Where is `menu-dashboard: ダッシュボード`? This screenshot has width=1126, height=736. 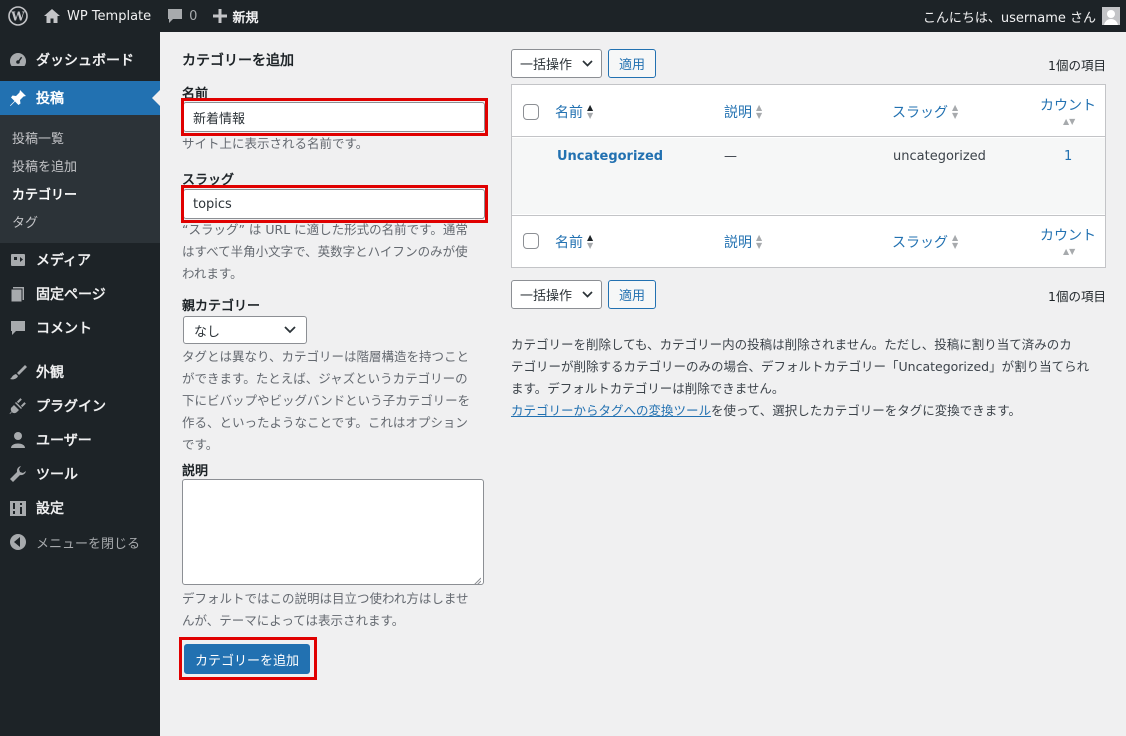 menu-dashboard: ダッシュボード is located at coordinates (80, 60).